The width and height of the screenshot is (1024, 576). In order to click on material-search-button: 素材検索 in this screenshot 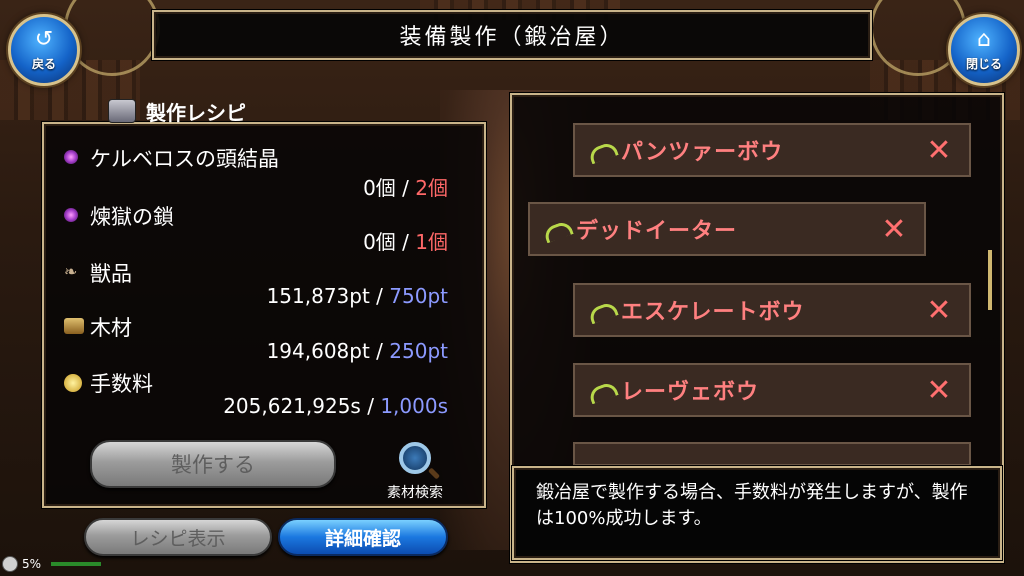, I will do `click(415, 470)`.